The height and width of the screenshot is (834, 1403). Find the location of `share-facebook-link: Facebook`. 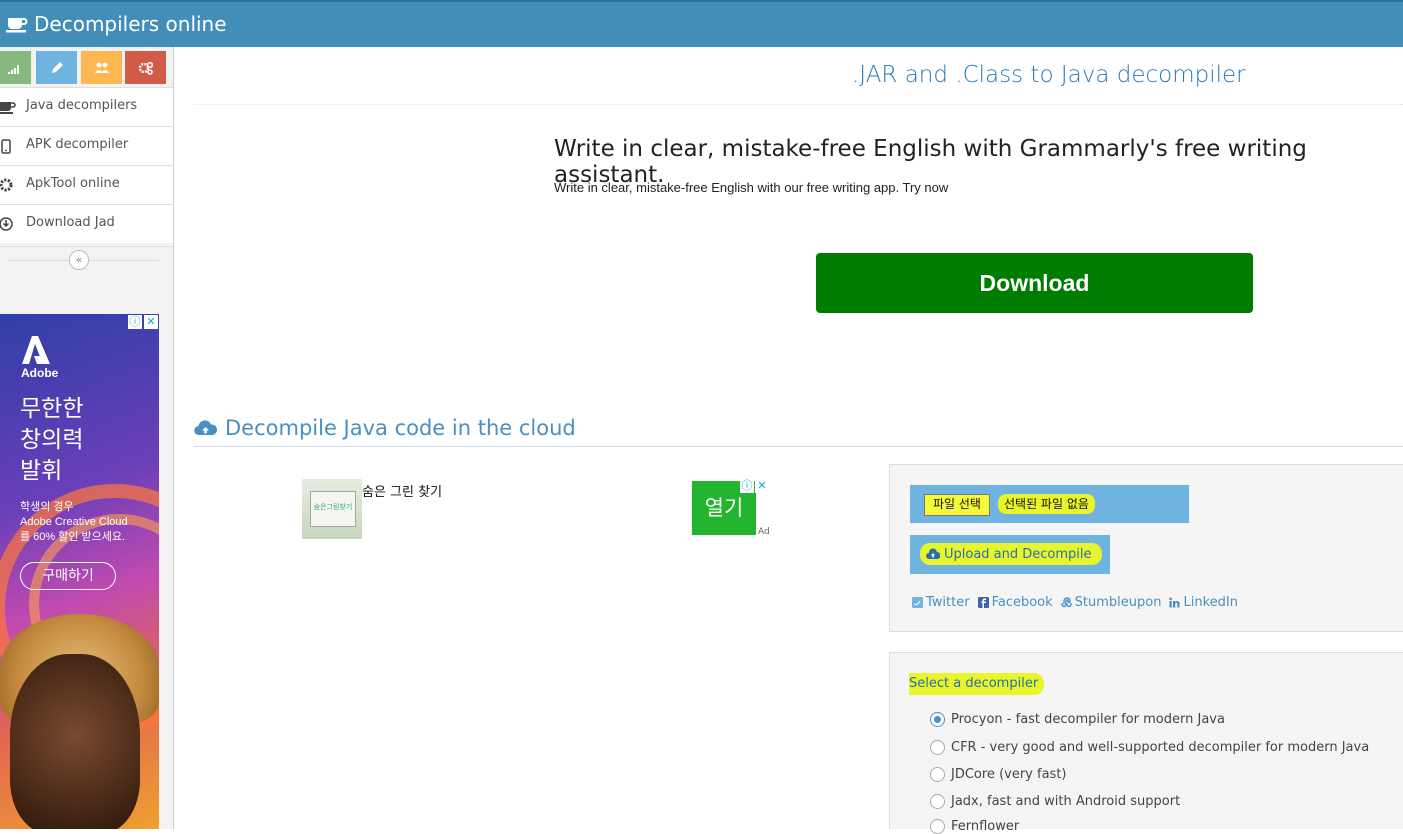

share-facebook-link: Facebook is located at coordinates (1015, 602).